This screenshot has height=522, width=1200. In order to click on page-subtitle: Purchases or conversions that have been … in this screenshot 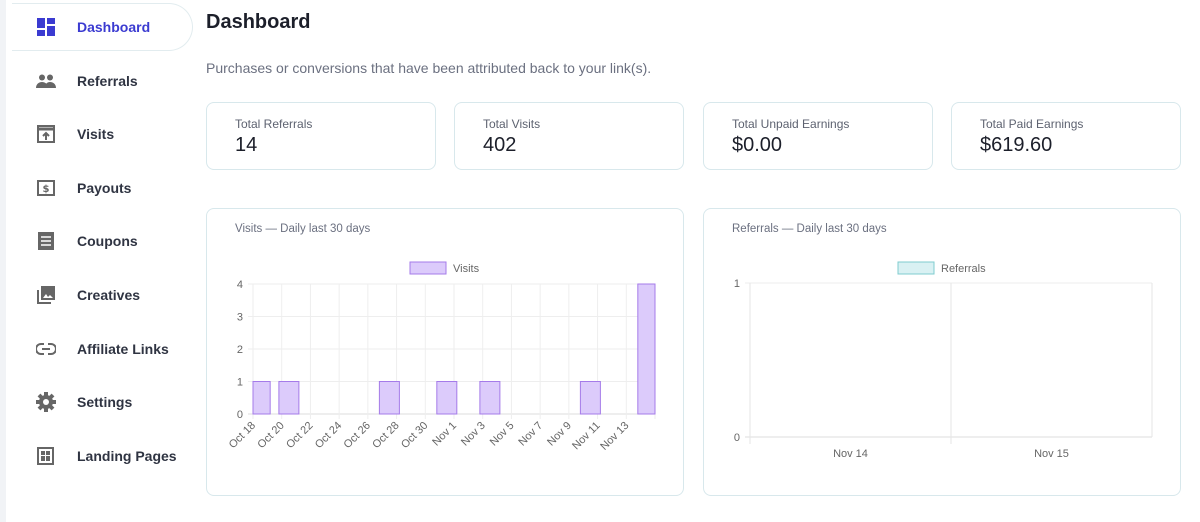, I will do `click(429, 68)`.